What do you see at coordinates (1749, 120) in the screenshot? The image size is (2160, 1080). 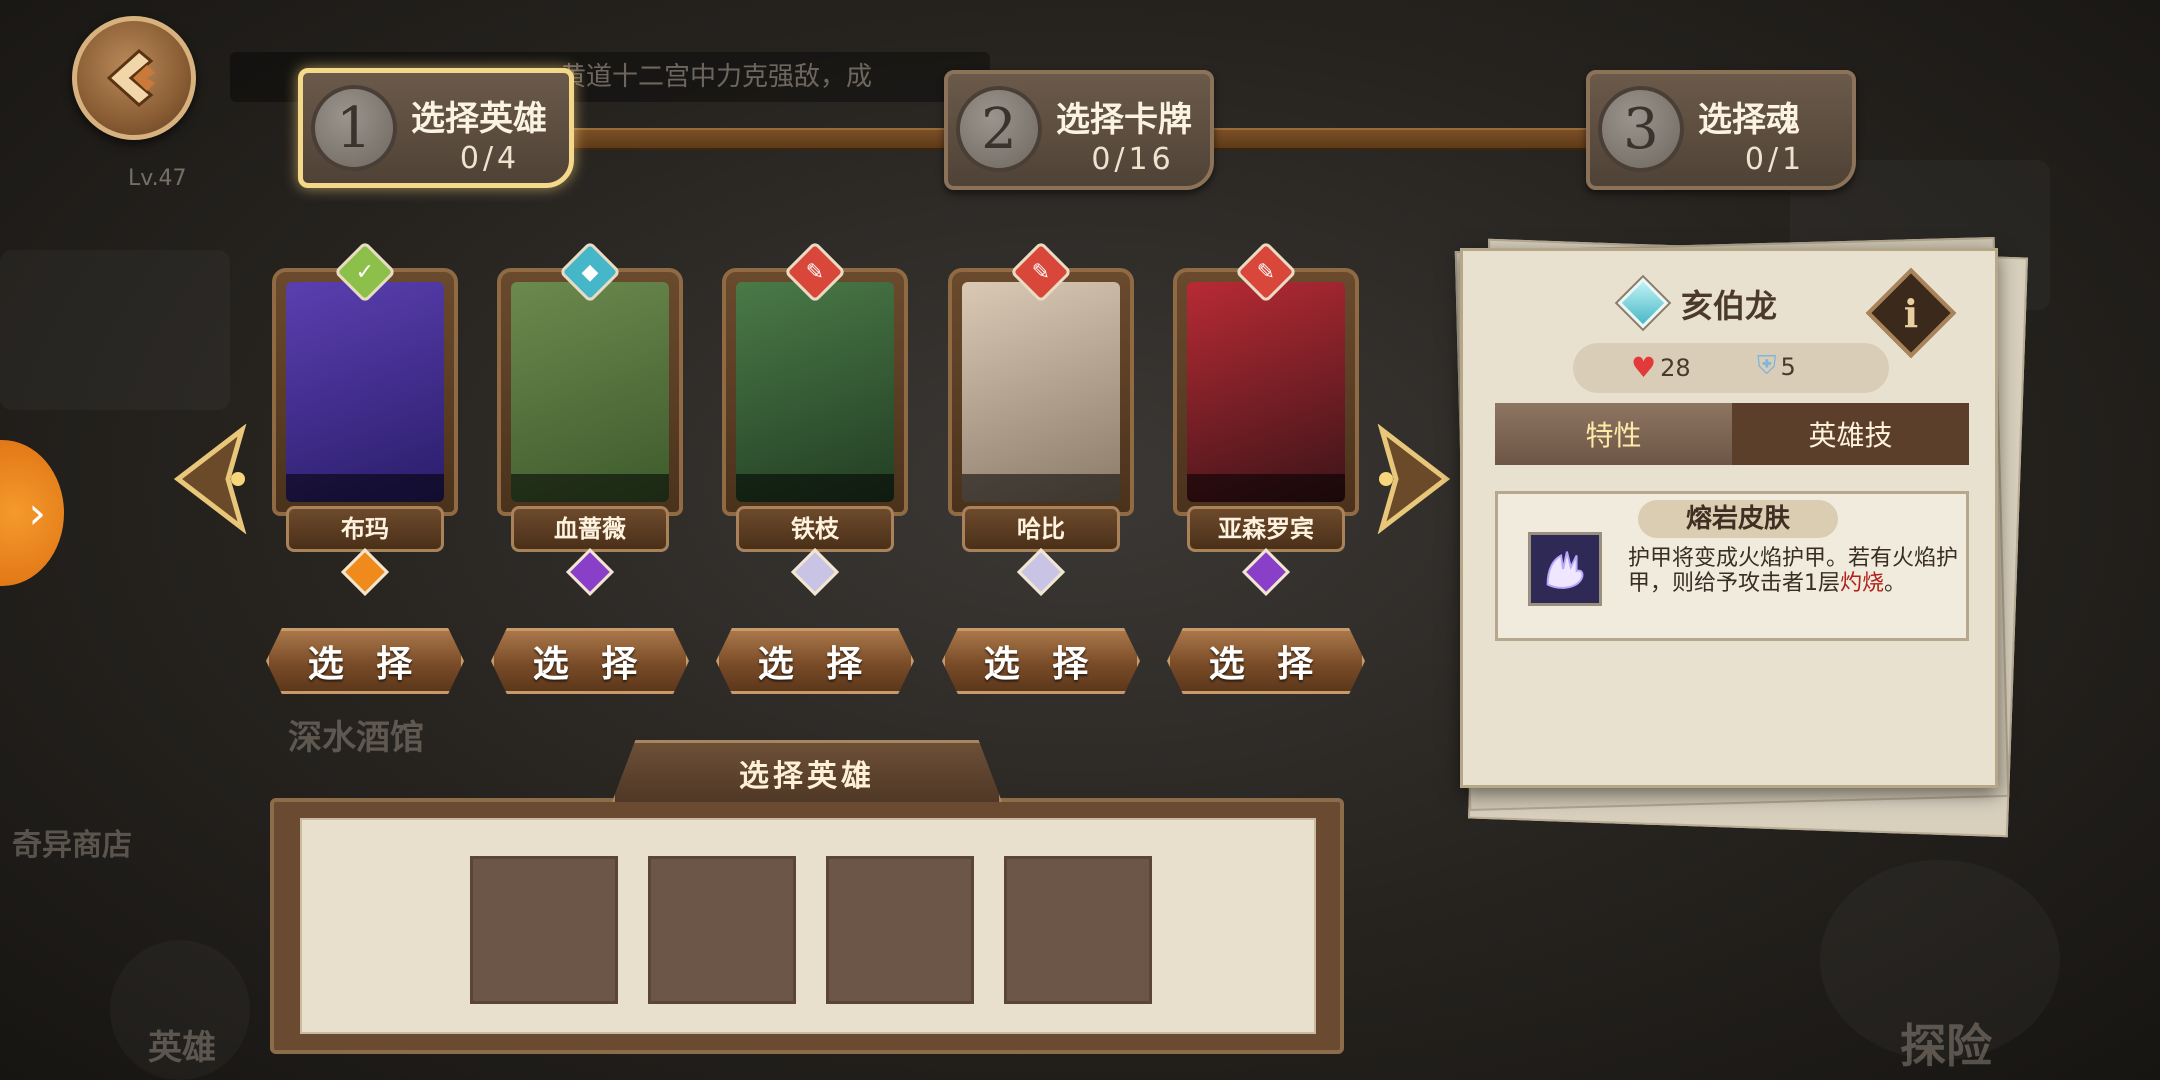 I see `step-title: 选择魂` at bounding box center [1749, 120].